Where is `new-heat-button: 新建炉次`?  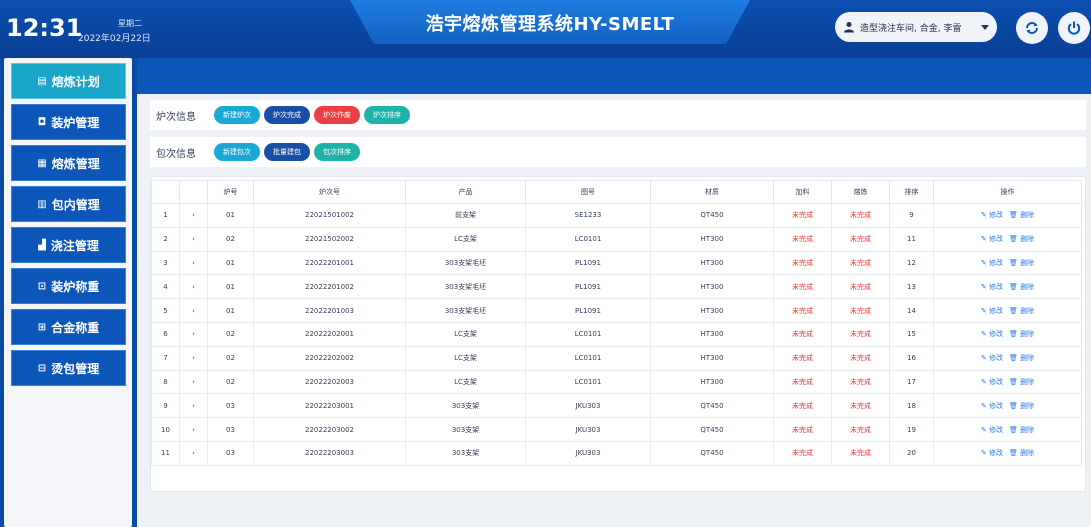
new-heat-button: 新建炉次 is located at coordinates (237, 115).